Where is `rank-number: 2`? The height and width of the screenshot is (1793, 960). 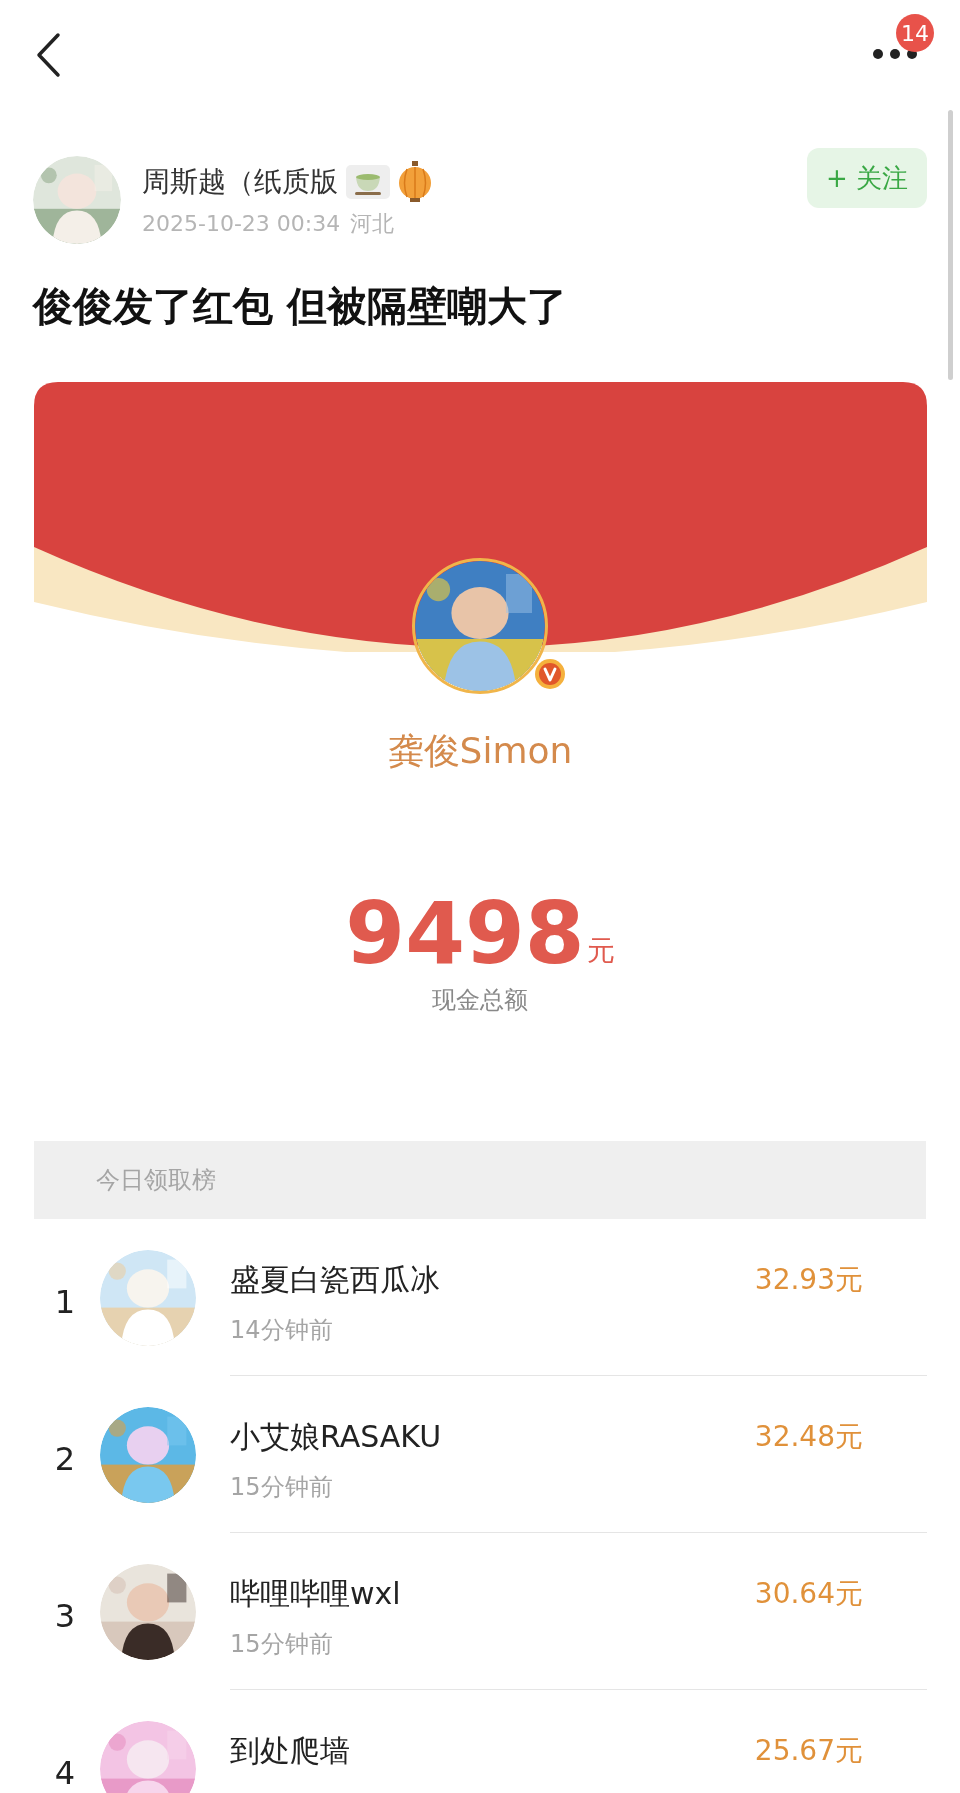
rank-number: 2 is located at coordinates (65, 1459).